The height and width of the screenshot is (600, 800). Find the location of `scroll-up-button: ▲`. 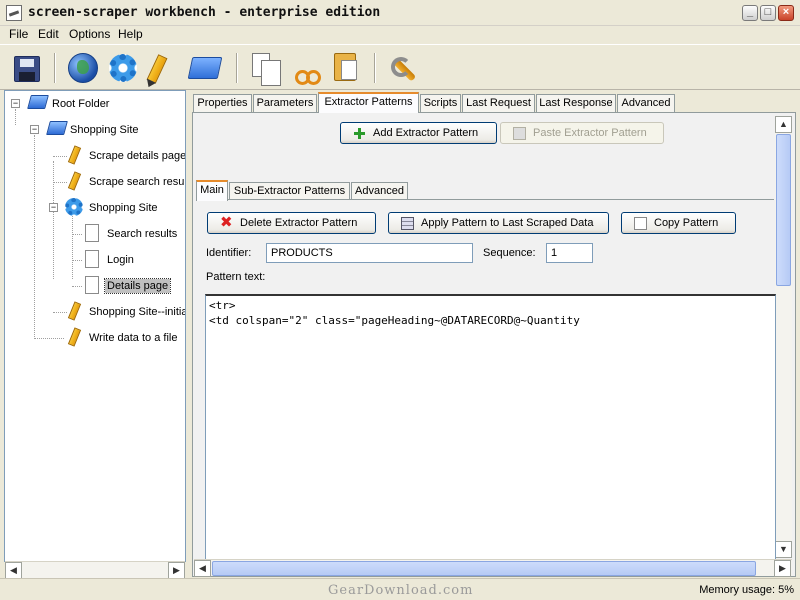

scroll-up-button: ▲ is located at coordinates (783, 124).